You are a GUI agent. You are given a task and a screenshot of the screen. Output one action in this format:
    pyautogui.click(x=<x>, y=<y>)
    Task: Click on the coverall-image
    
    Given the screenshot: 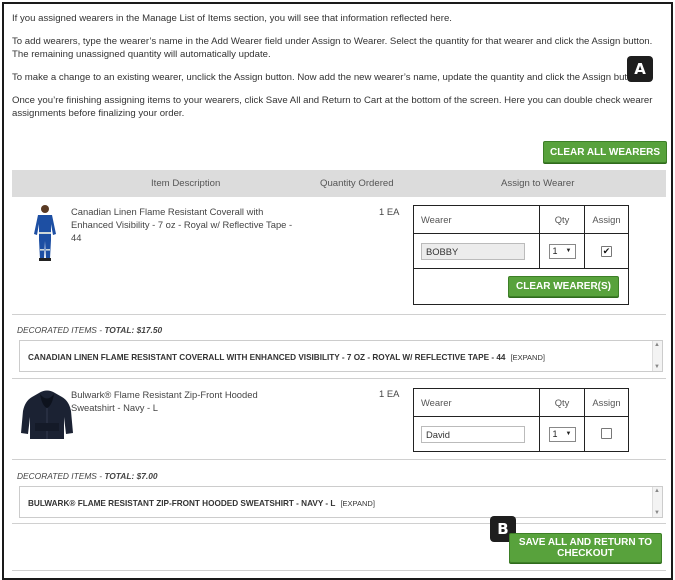 What is the action you would take?
    pyautogui.click(x=45, y=233)
    